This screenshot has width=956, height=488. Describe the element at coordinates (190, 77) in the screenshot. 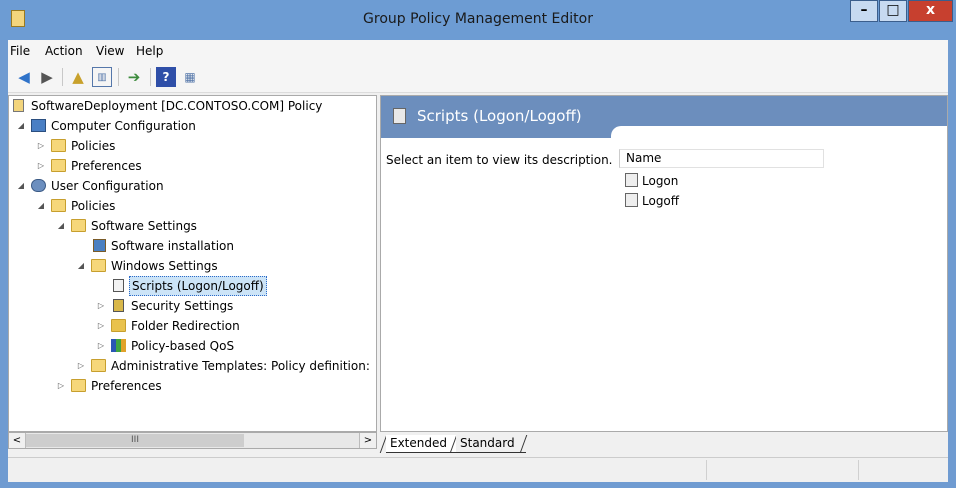

I see `properties-icon: ▦` at that location.